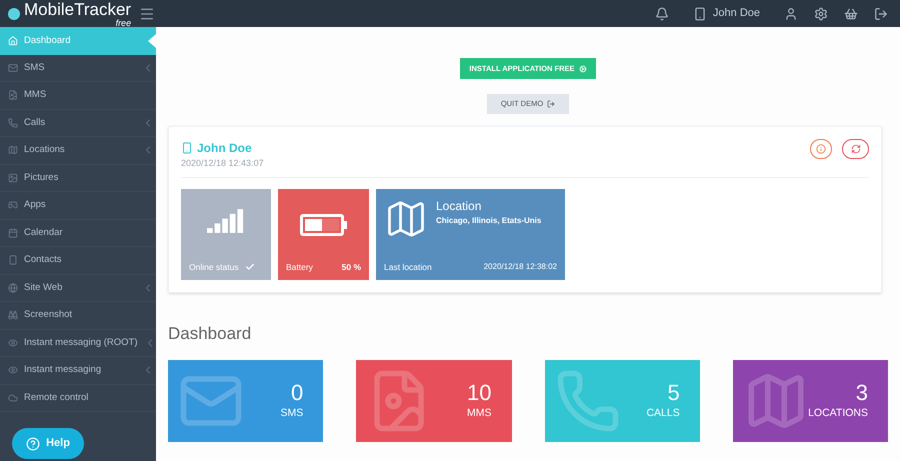  Describe the element at coordinates (582, 68) in the screenshot. I see `gear-icon` at that location.